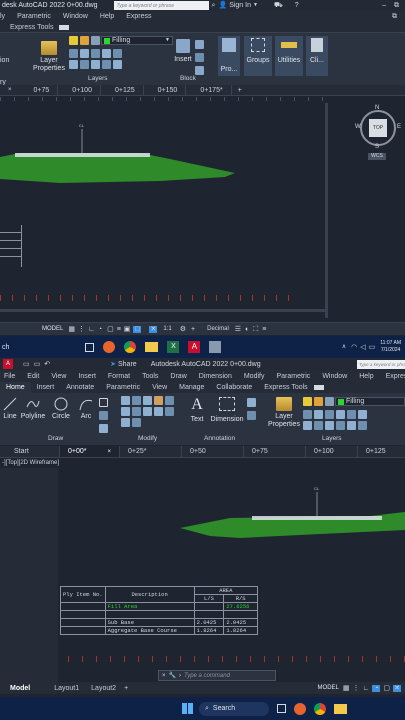 Image resolution: width=405 pixels, height=720 pixels. I want to click on menu-item-file: File, so click(10, 376).